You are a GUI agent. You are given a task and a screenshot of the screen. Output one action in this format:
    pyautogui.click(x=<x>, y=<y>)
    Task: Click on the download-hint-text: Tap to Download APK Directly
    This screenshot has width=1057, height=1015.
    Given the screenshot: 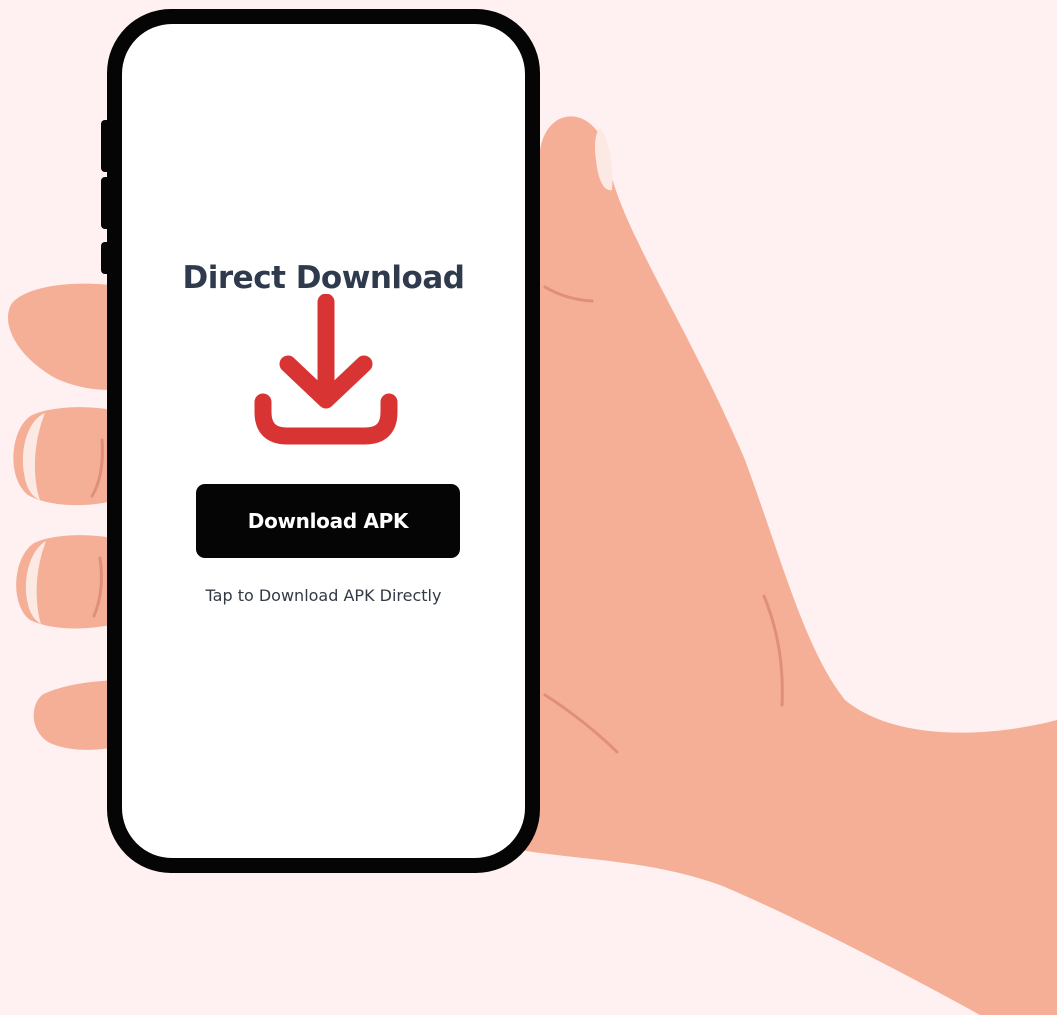 What is the action you would take?
    pyautogui.click(x=323, y=595)
    